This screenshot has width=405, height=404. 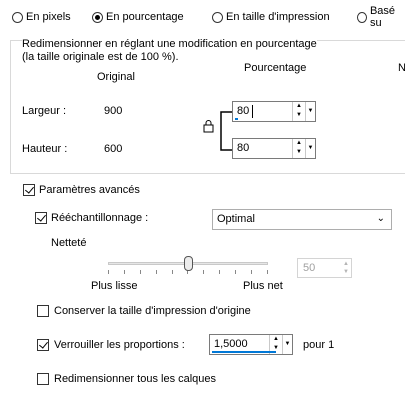 I want to click on height-menu-arrow-icon: ▼, so click(x=310, y=148).